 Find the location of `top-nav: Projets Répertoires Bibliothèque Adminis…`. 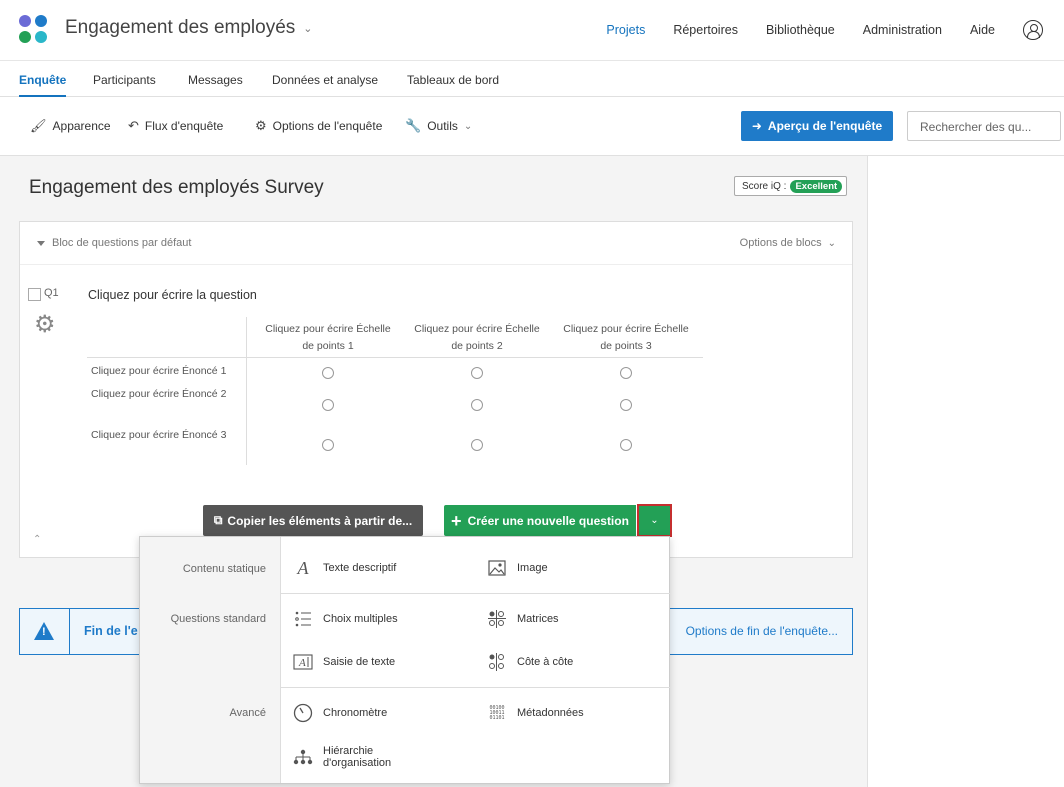

top-nav: Projets Répertoires Bibliothèque Adminis… is located at coordinates (835, 30).